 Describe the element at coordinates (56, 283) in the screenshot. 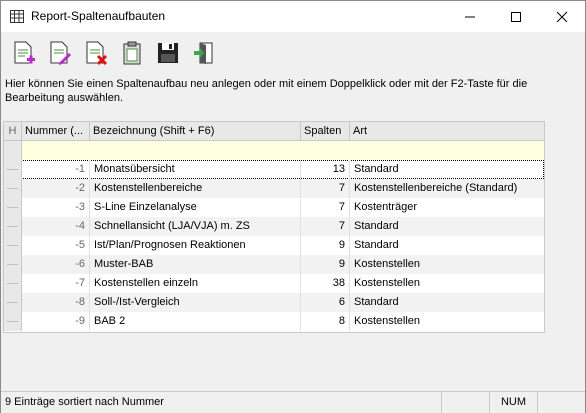

I see `cell-nummer: -7` at that location.